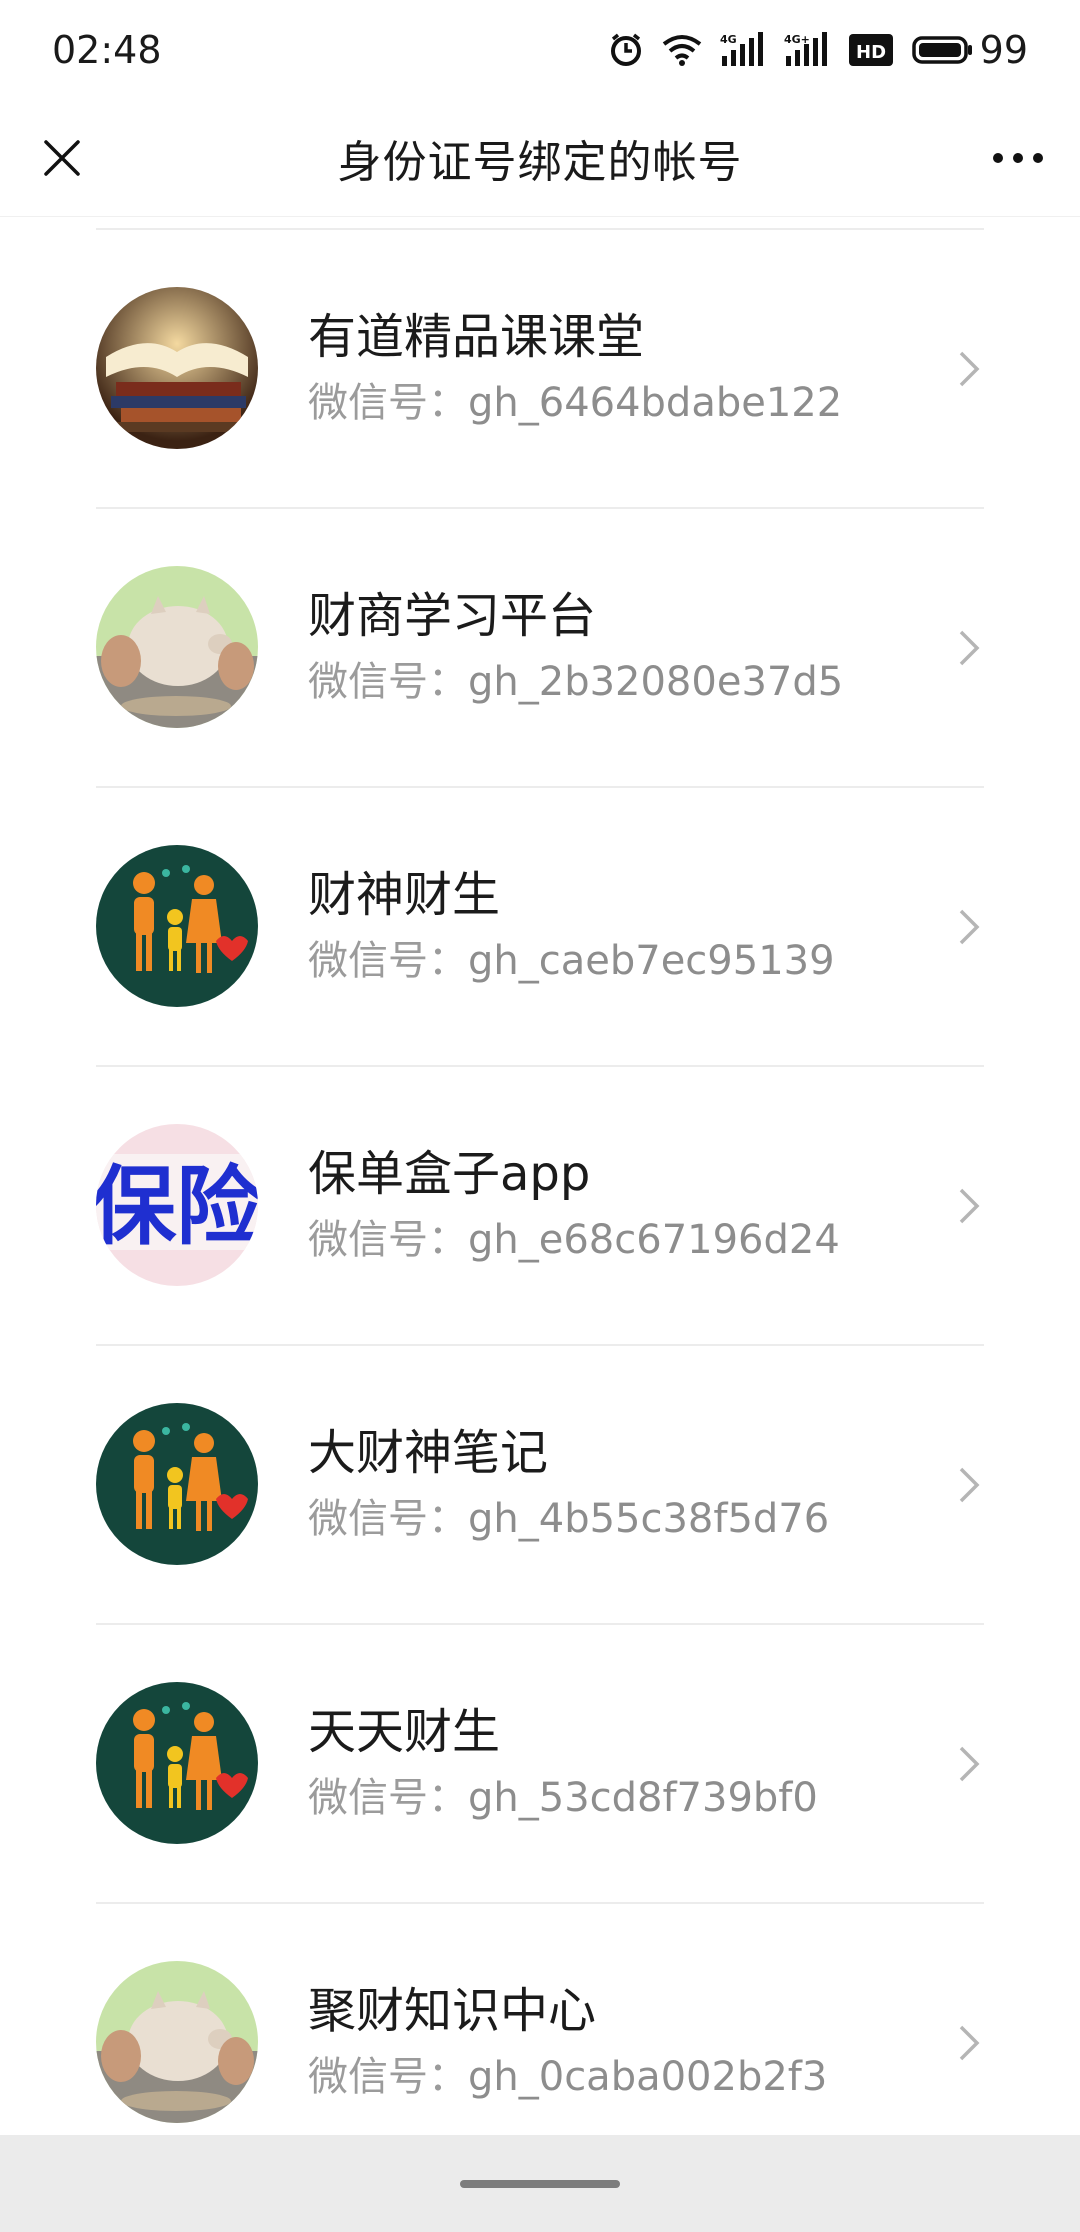 Image resolution: width=1080 pixels, height=2232 pixels. Describe the element at coordinates (576, 681) in the screenshot. I see `account-wechat-id: 微信号：gh_2b32080e37d5` at that location.